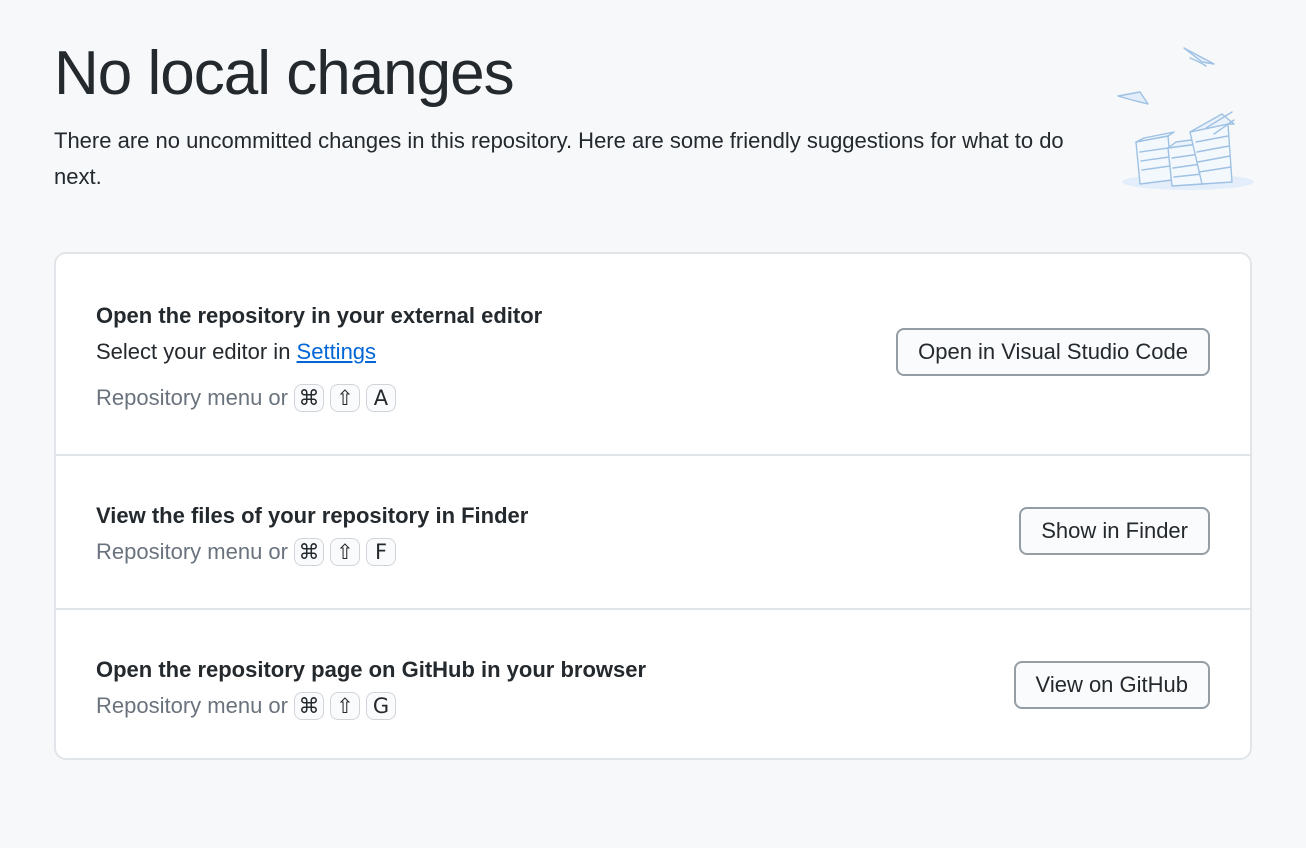  Describe the element at coordinates (196, 351) in the screenshot. I see `subtitle-text: Select your editor in` at that location.